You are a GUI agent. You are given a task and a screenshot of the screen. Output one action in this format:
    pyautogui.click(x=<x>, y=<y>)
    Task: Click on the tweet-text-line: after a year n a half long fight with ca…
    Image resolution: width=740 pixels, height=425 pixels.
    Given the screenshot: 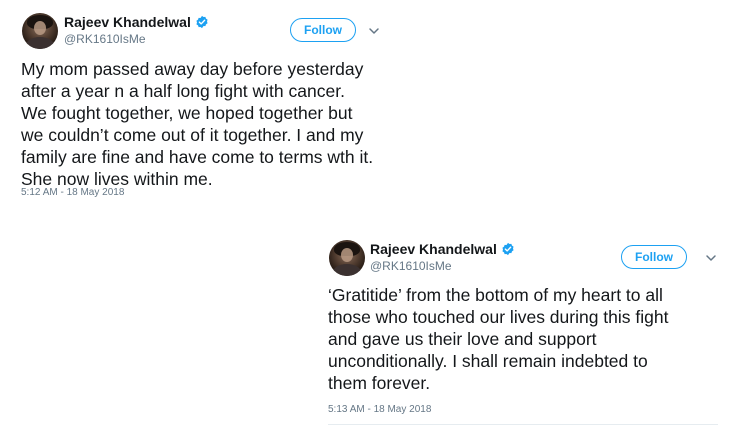 What is the action you would take?
    pyautogui.click(x=183, y=91)
    